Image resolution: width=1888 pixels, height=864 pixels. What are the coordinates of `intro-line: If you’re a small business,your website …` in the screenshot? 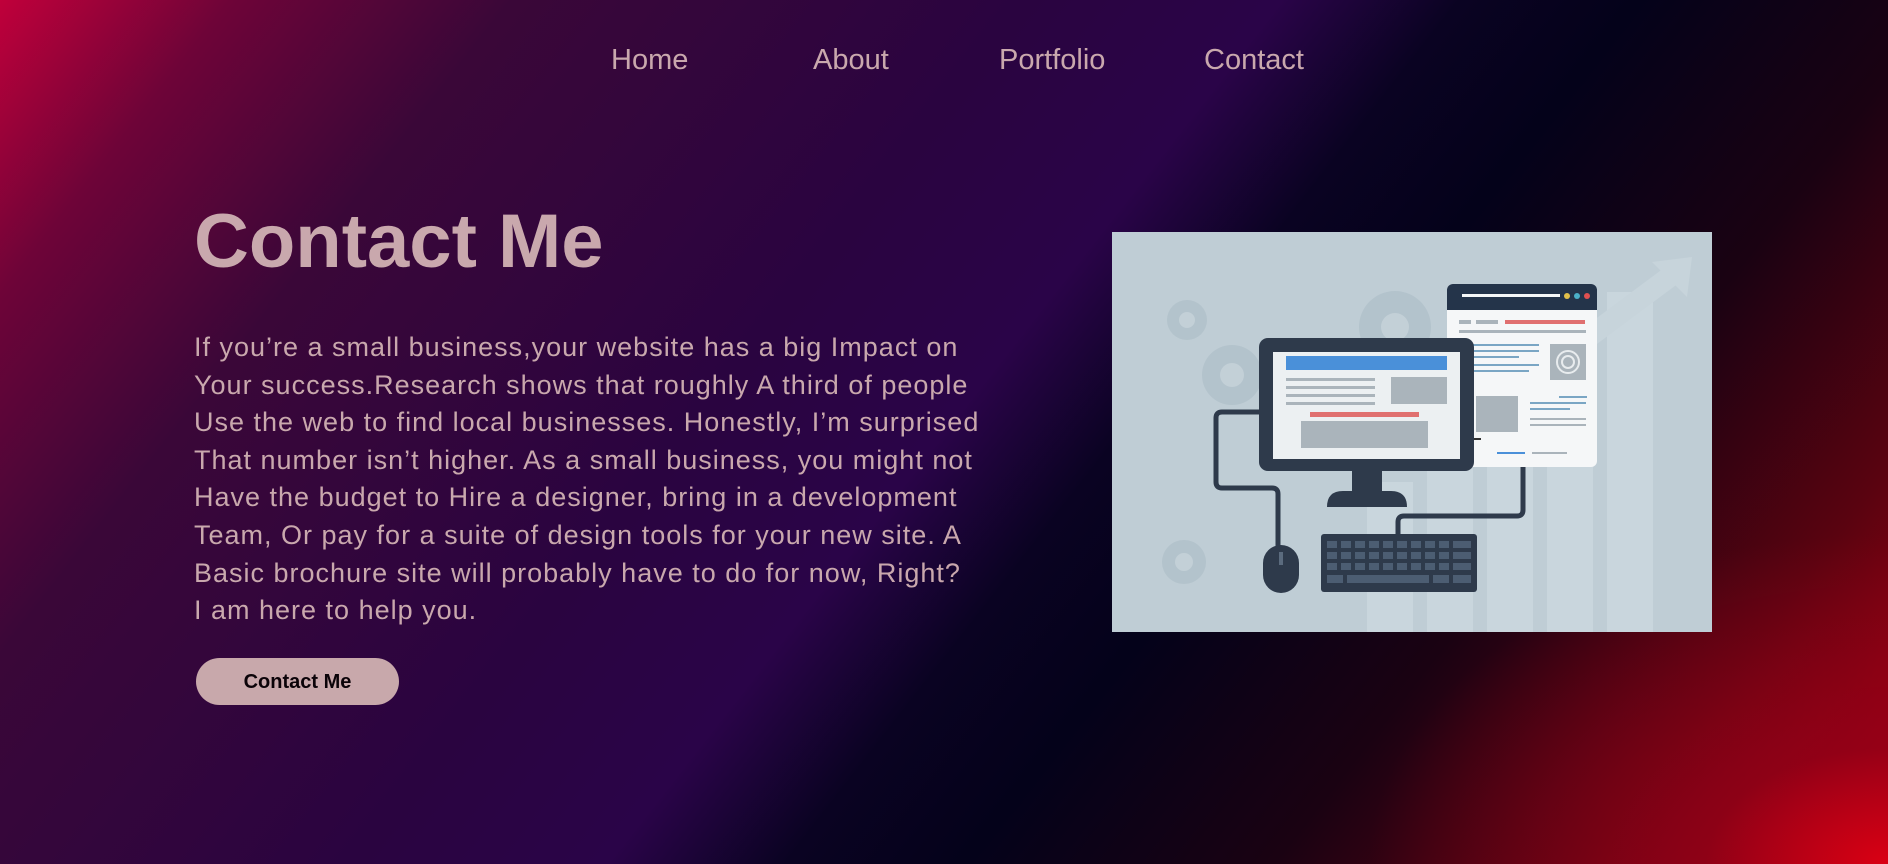 It's located at (576, 347).